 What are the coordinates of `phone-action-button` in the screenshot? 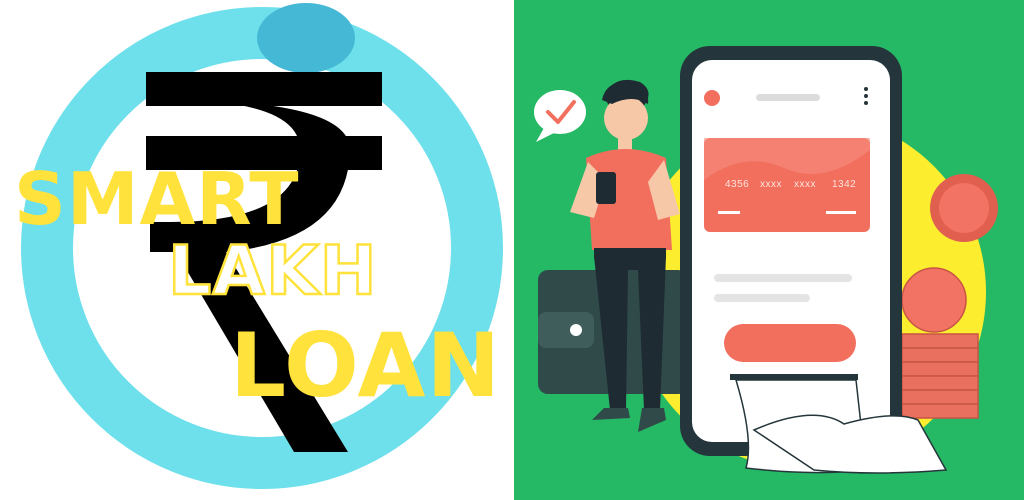 It's located at (790, 343).